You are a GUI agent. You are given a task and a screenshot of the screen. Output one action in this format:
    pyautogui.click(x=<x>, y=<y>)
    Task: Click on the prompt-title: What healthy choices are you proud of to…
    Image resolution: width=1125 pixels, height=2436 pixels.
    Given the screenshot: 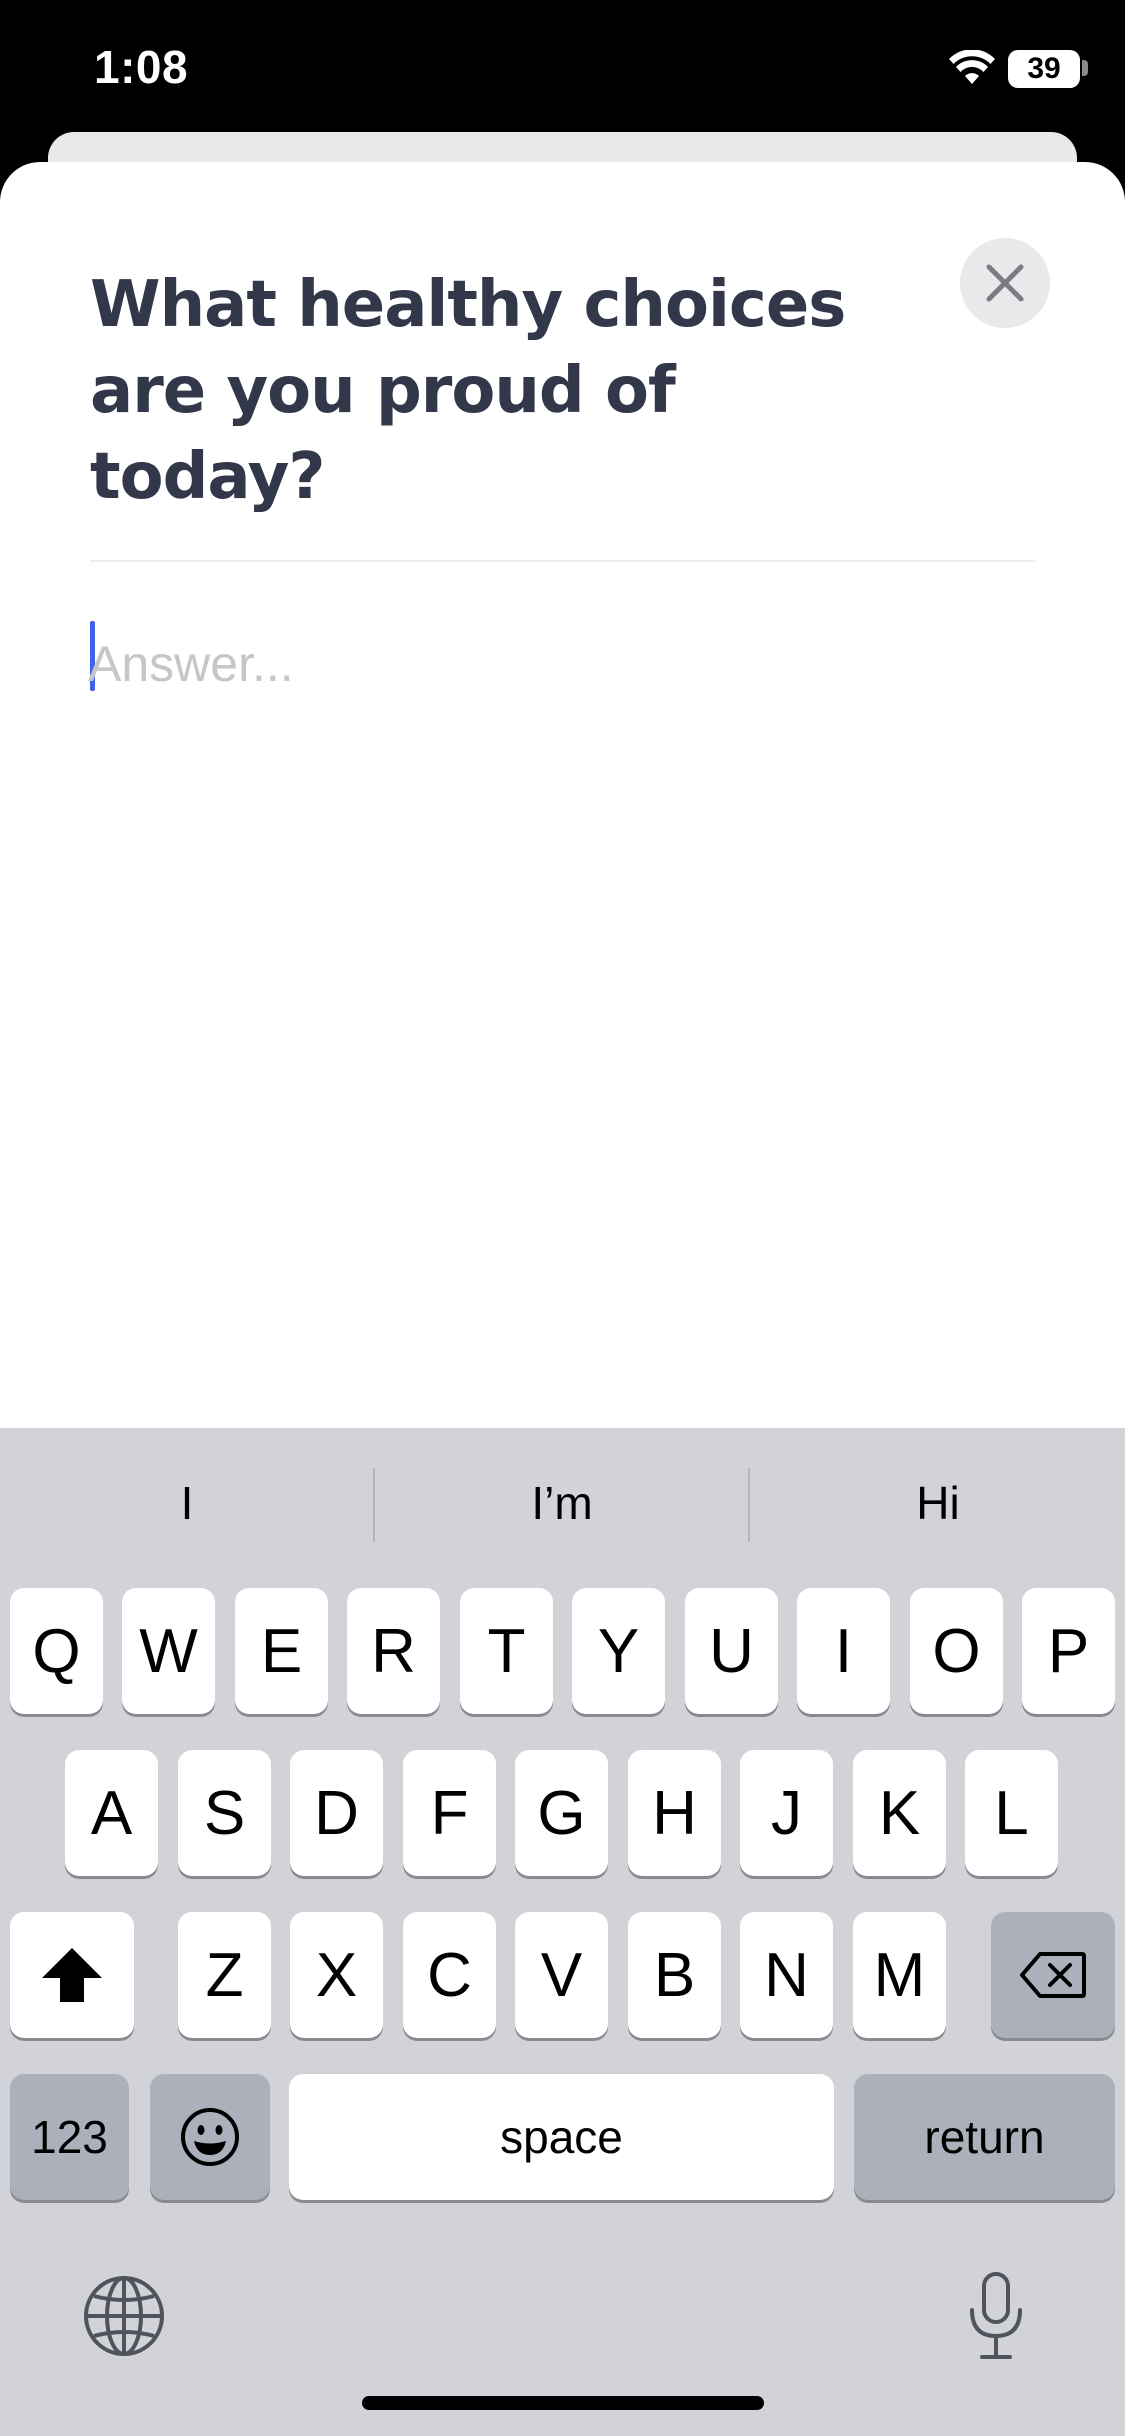 What is the action you would take?
    pyautogui.click(x=468, y=391)
    